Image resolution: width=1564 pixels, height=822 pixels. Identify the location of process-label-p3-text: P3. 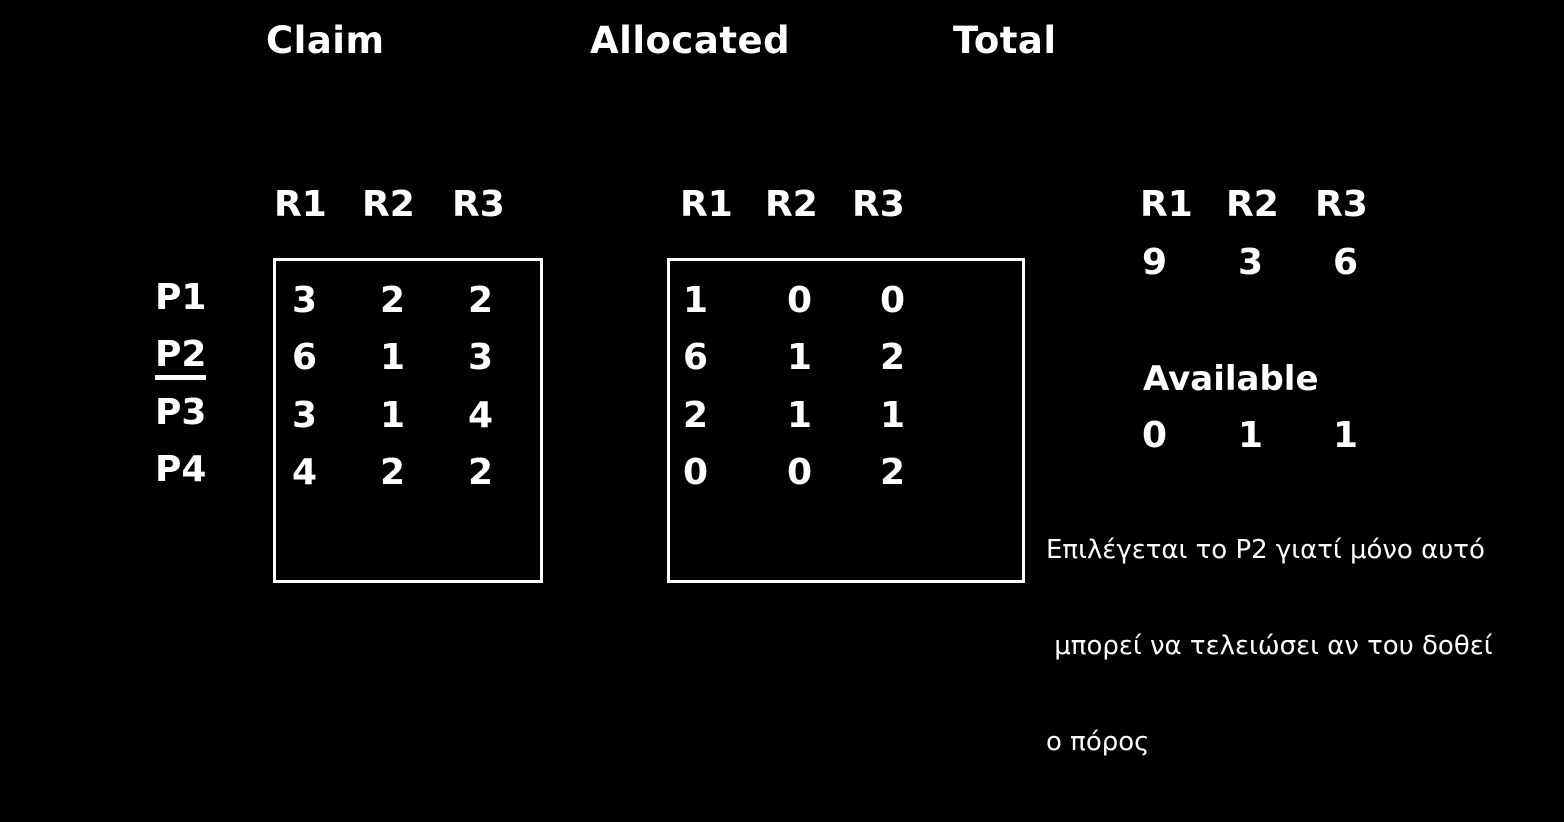
(181, 412).